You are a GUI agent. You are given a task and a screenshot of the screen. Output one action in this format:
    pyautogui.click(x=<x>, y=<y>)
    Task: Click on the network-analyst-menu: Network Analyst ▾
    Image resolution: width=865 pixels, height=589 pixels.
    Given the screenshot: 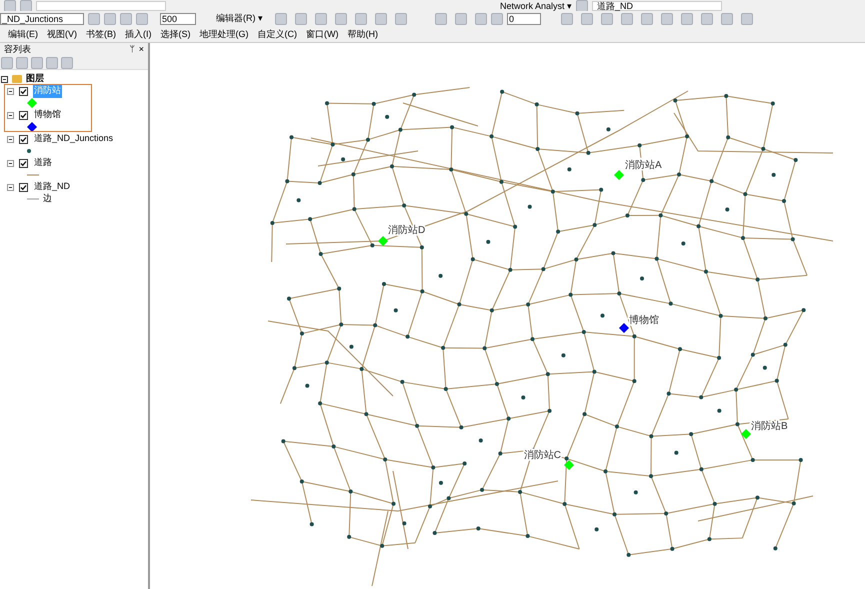 What is the action you would take?
    pyautogui.click(x=536, y=5)
    